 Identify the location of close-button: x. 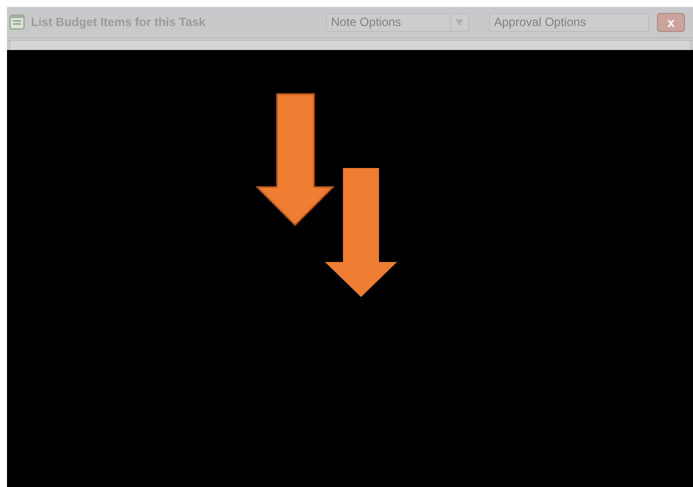
(671, 22).